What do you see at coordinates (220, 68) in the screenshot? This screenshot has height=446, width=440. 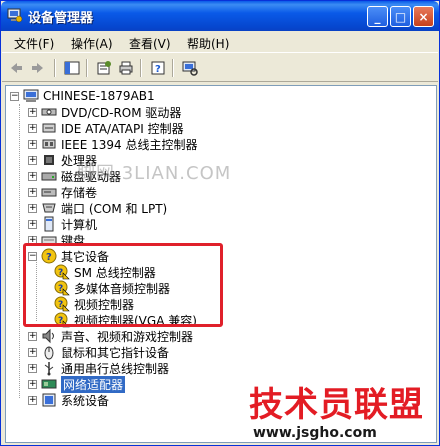 I see `toolbar: ?` at bounding box center [220, 68].